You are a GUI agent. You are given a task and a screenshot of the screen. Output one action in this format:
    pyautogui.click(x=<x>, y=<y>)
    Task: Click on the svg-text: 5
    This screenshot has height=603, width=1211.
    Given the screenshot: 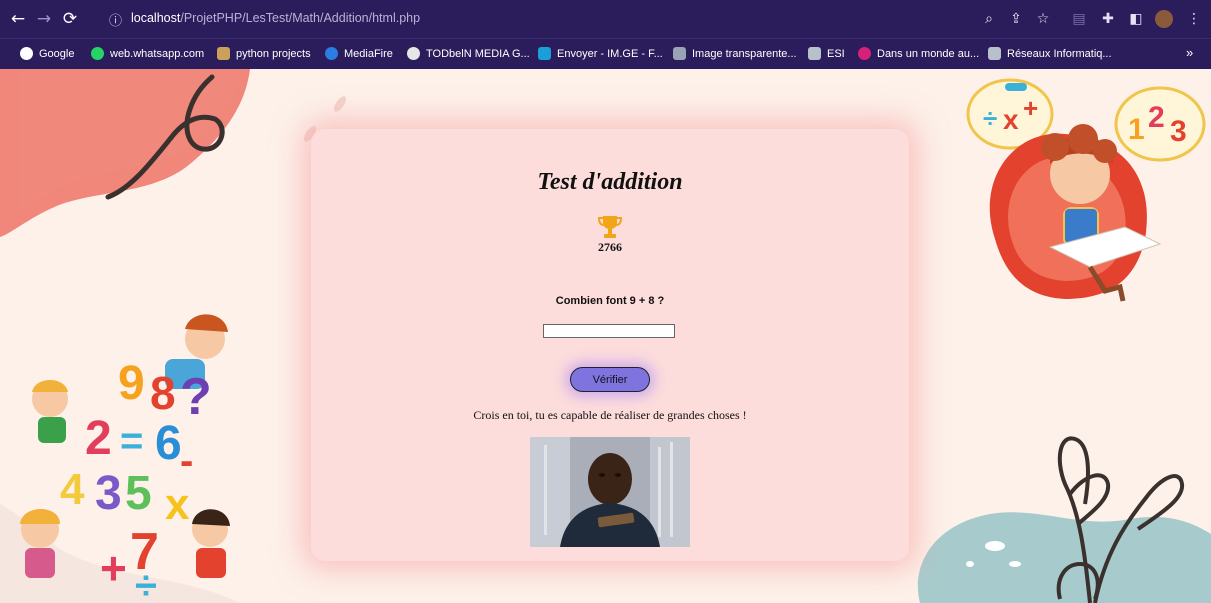 What is the action you would take?
    pyautogui.click(x=138, y=493)
    